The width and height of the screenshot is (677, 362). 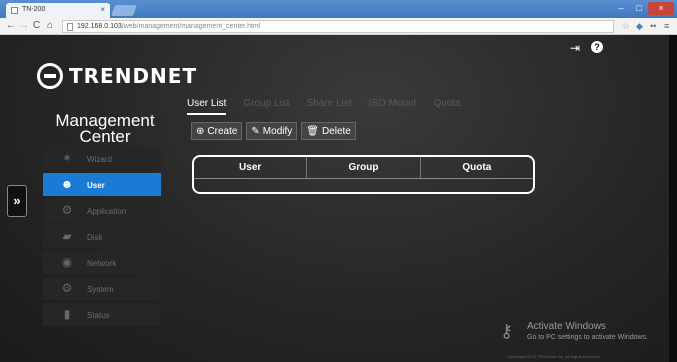 What do you see at coordinates (338, 9) in the screenshot?
I see `title-bar: TN-200 × – □ ×` at bounding box center [338, 9].